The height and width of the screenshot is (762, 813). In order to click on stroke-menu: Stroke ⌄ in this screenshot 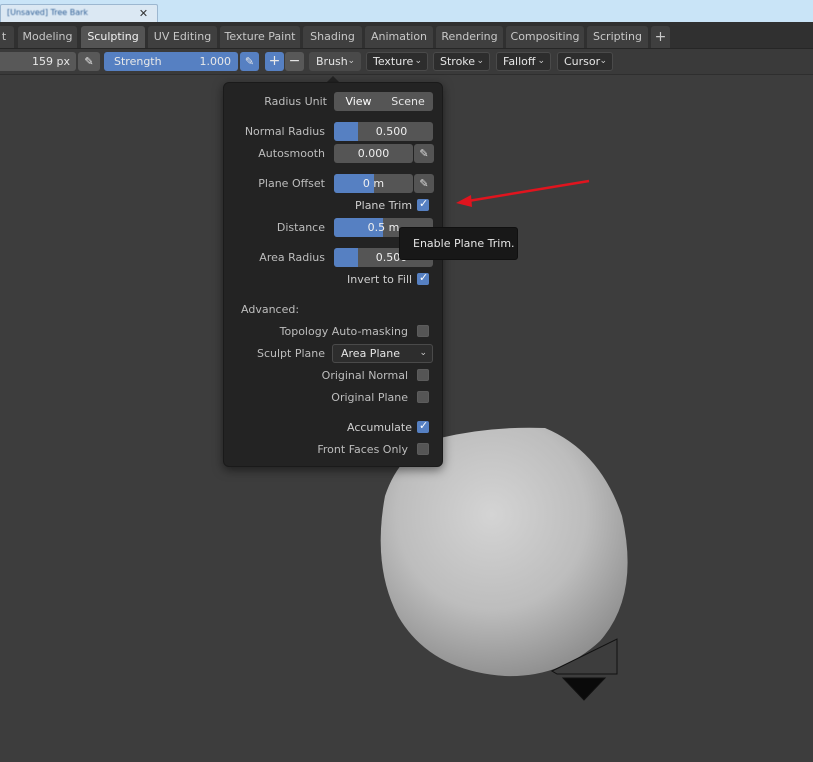, I will do `click(461, 61)`.